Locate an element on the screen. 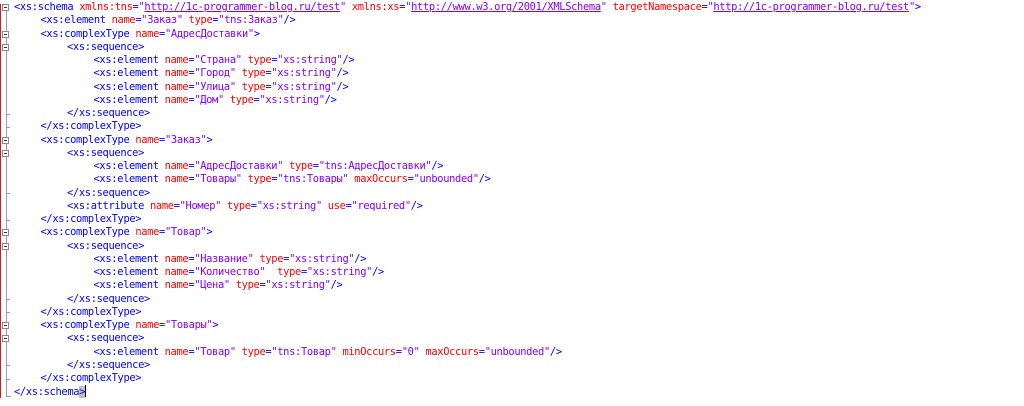 This screenshot has height=406, width=1024. code-line: <xs:complexType name="Товар"> is located at coordinates (127, 232).